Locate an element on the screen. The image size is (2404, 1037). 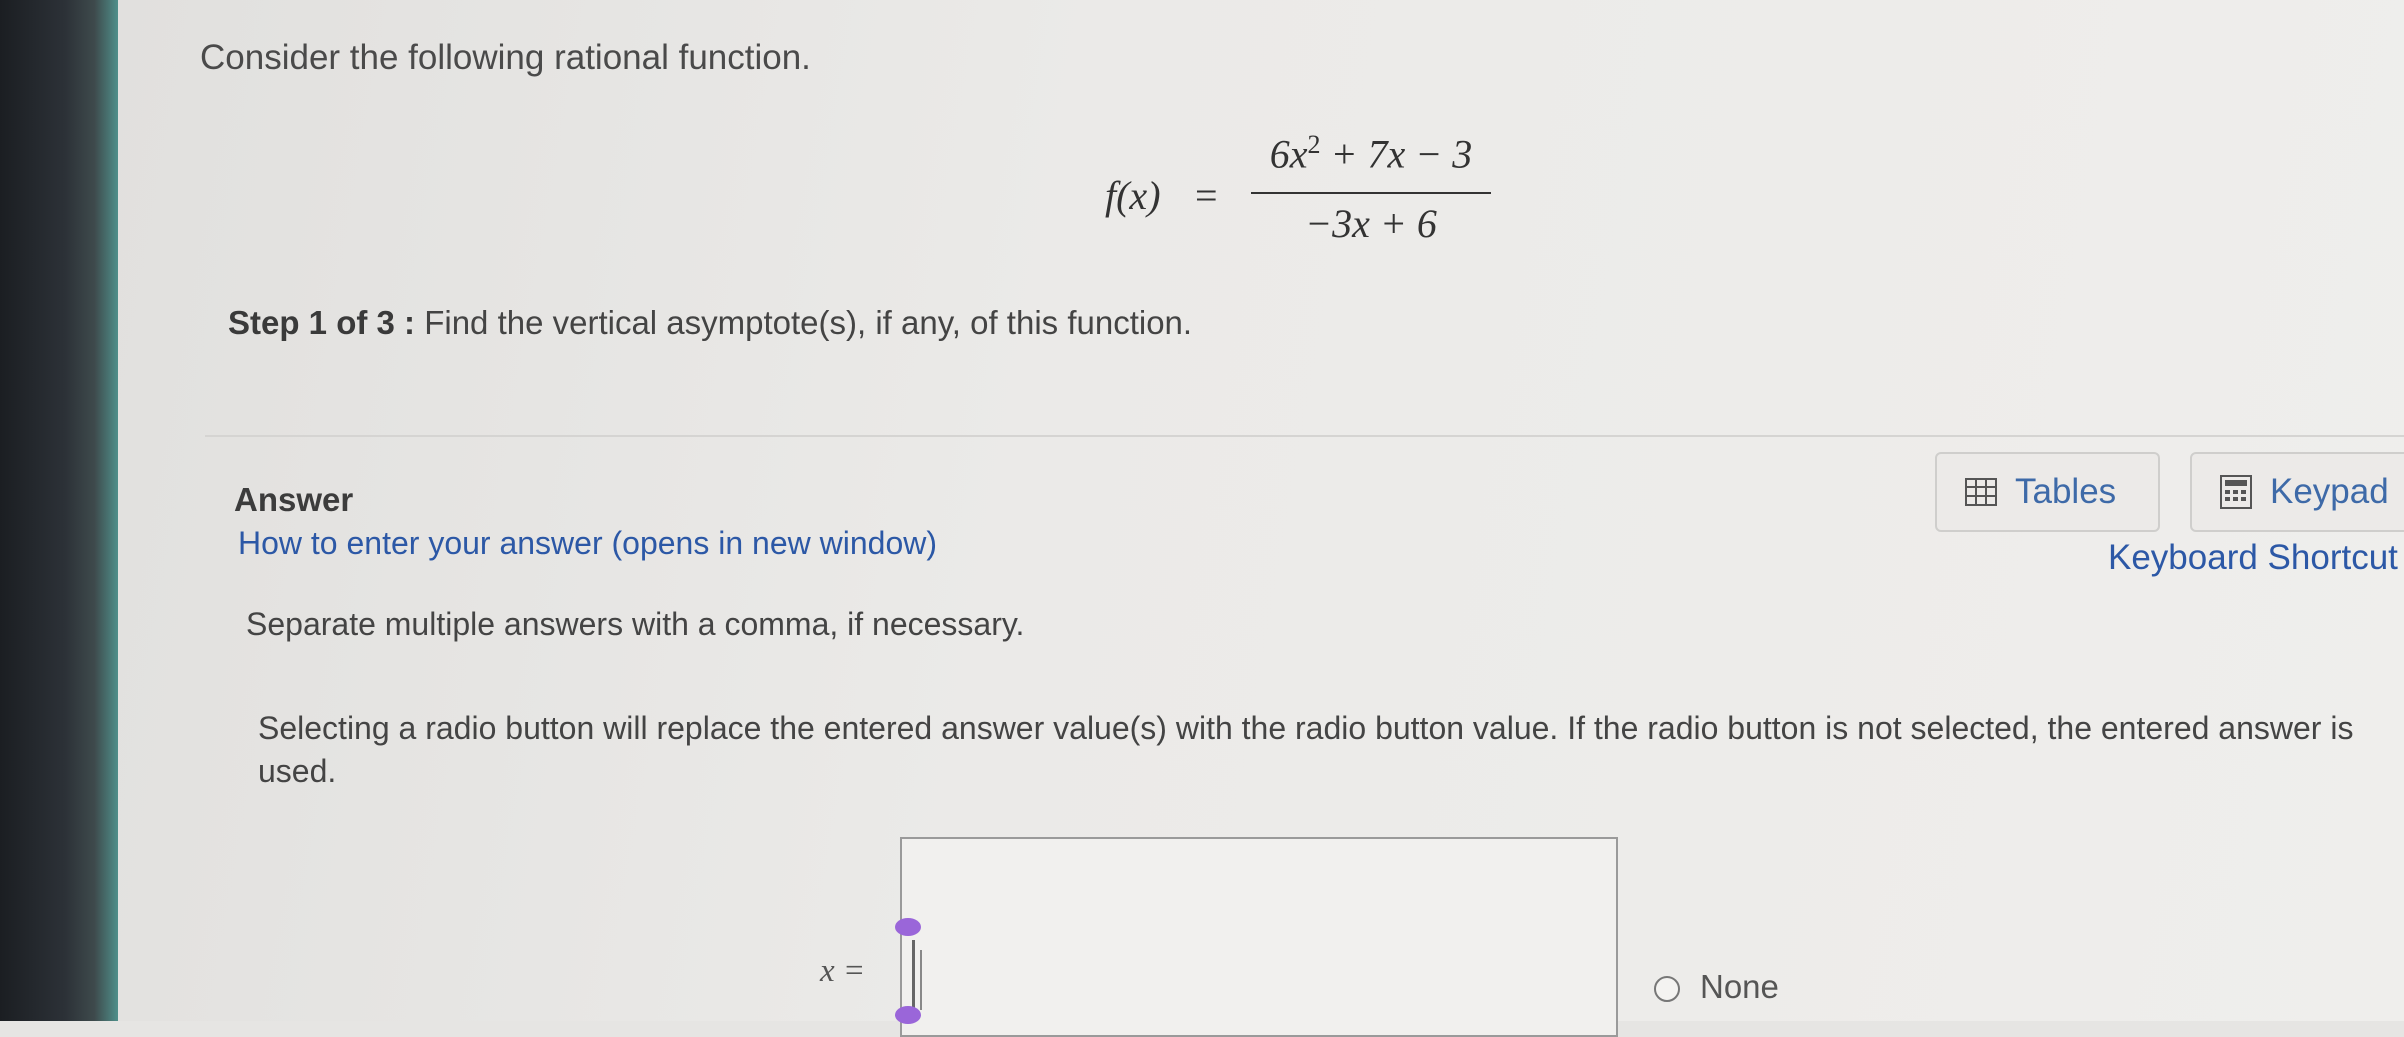
keypad-label: Keypad is located at coordinates (2329, 491).